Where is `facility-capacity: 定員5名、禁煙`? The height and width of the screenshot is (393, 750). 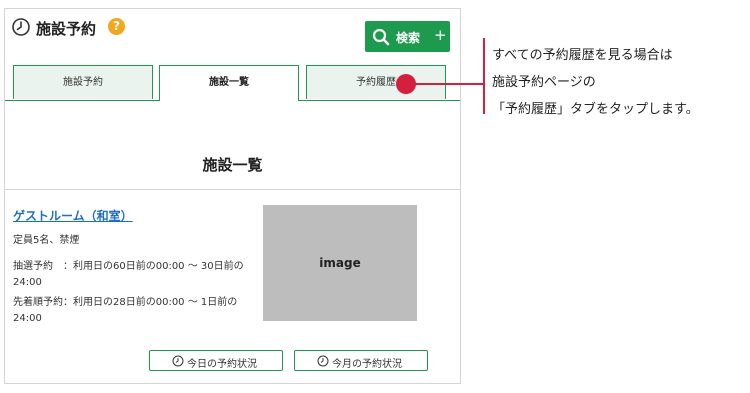
facility-capacity: 定員5名、禁煙 is located at coordinates (46, 240).